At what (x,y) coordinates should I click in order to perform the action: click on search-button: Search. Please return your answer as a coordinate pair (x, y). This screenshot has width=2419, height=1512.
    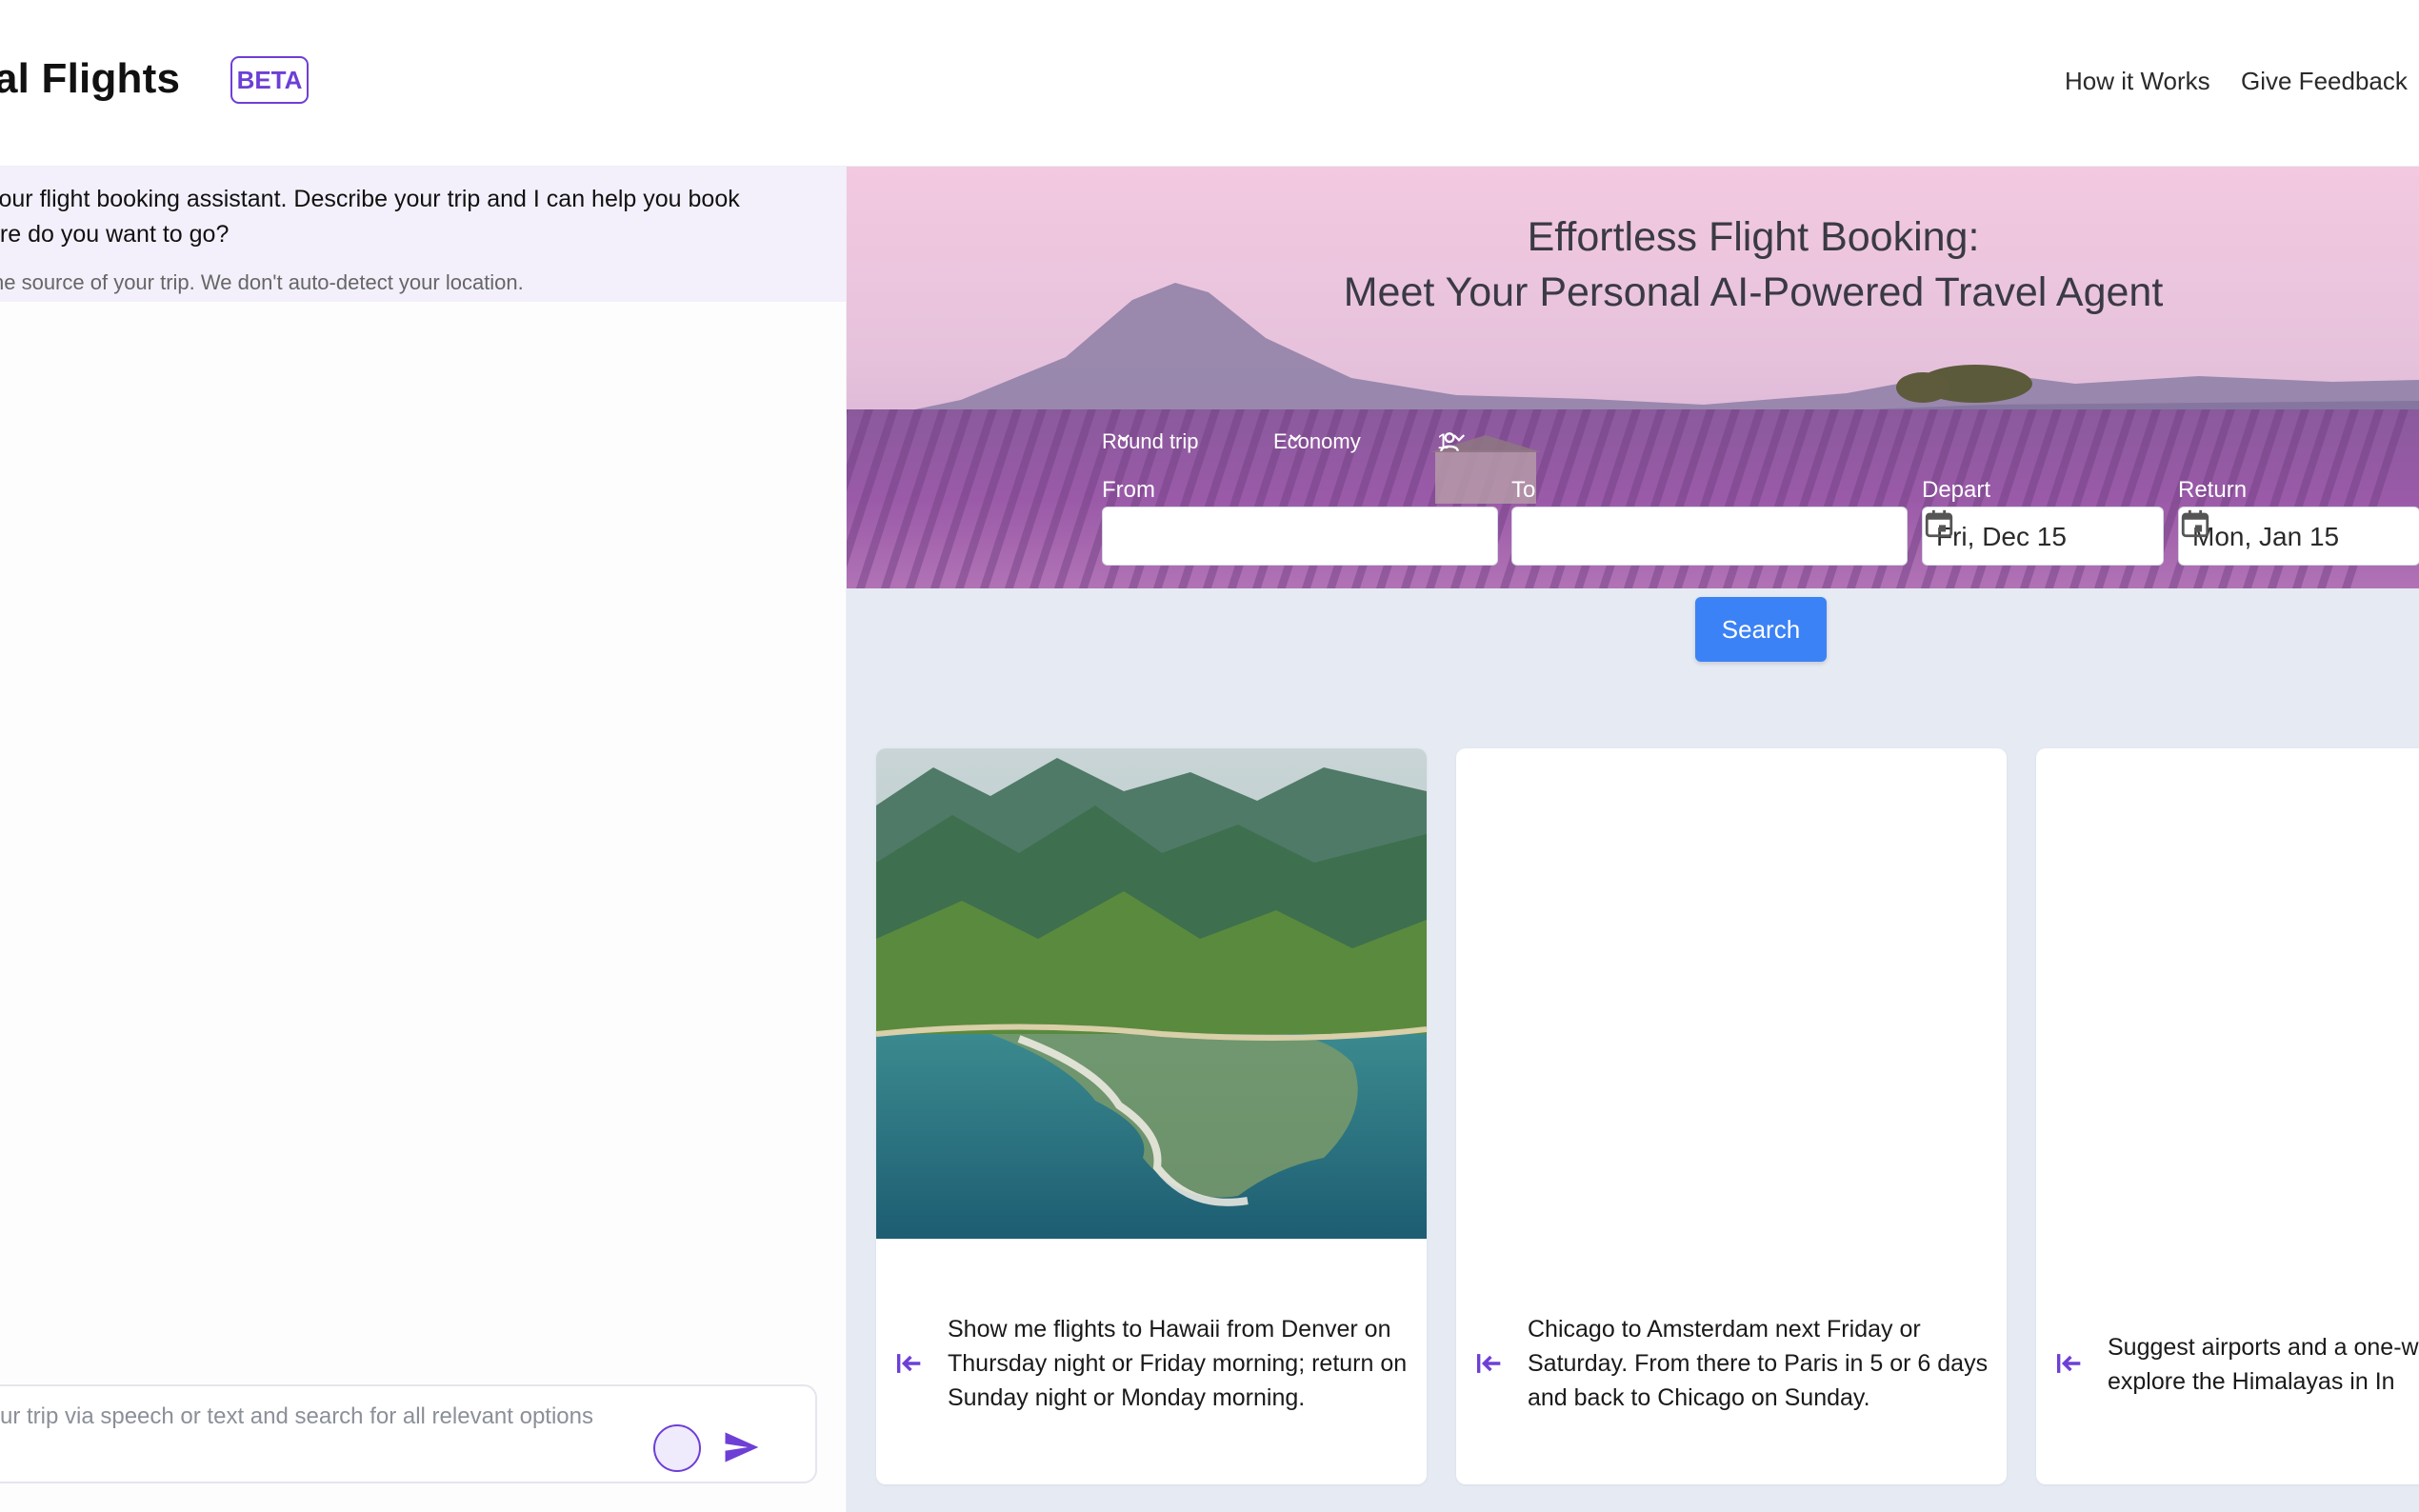
    Looking at the image, I should click on (1761, 629).